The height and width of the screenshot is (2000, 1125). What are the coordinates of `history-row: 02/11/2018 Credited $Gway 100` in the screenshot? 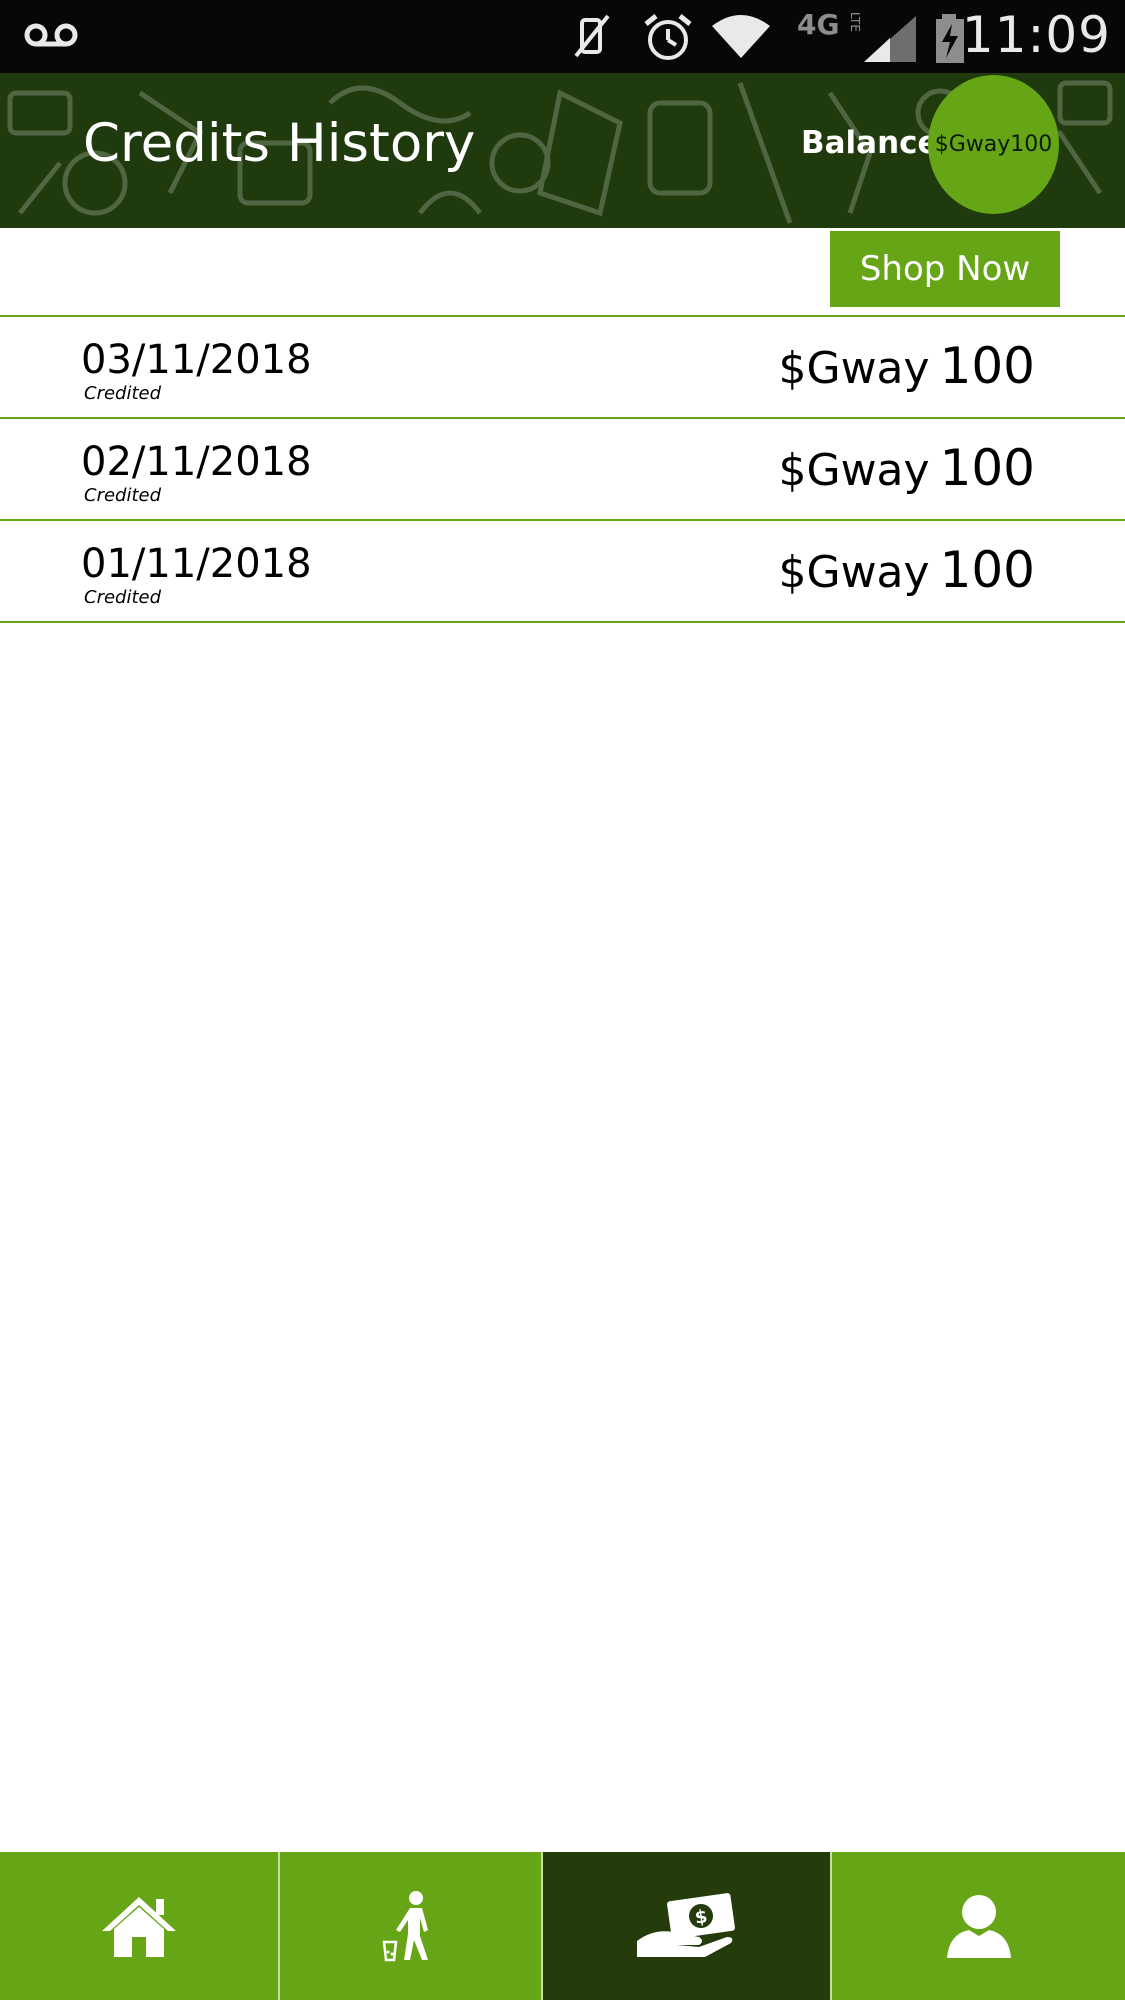 It's located at (562, 470).